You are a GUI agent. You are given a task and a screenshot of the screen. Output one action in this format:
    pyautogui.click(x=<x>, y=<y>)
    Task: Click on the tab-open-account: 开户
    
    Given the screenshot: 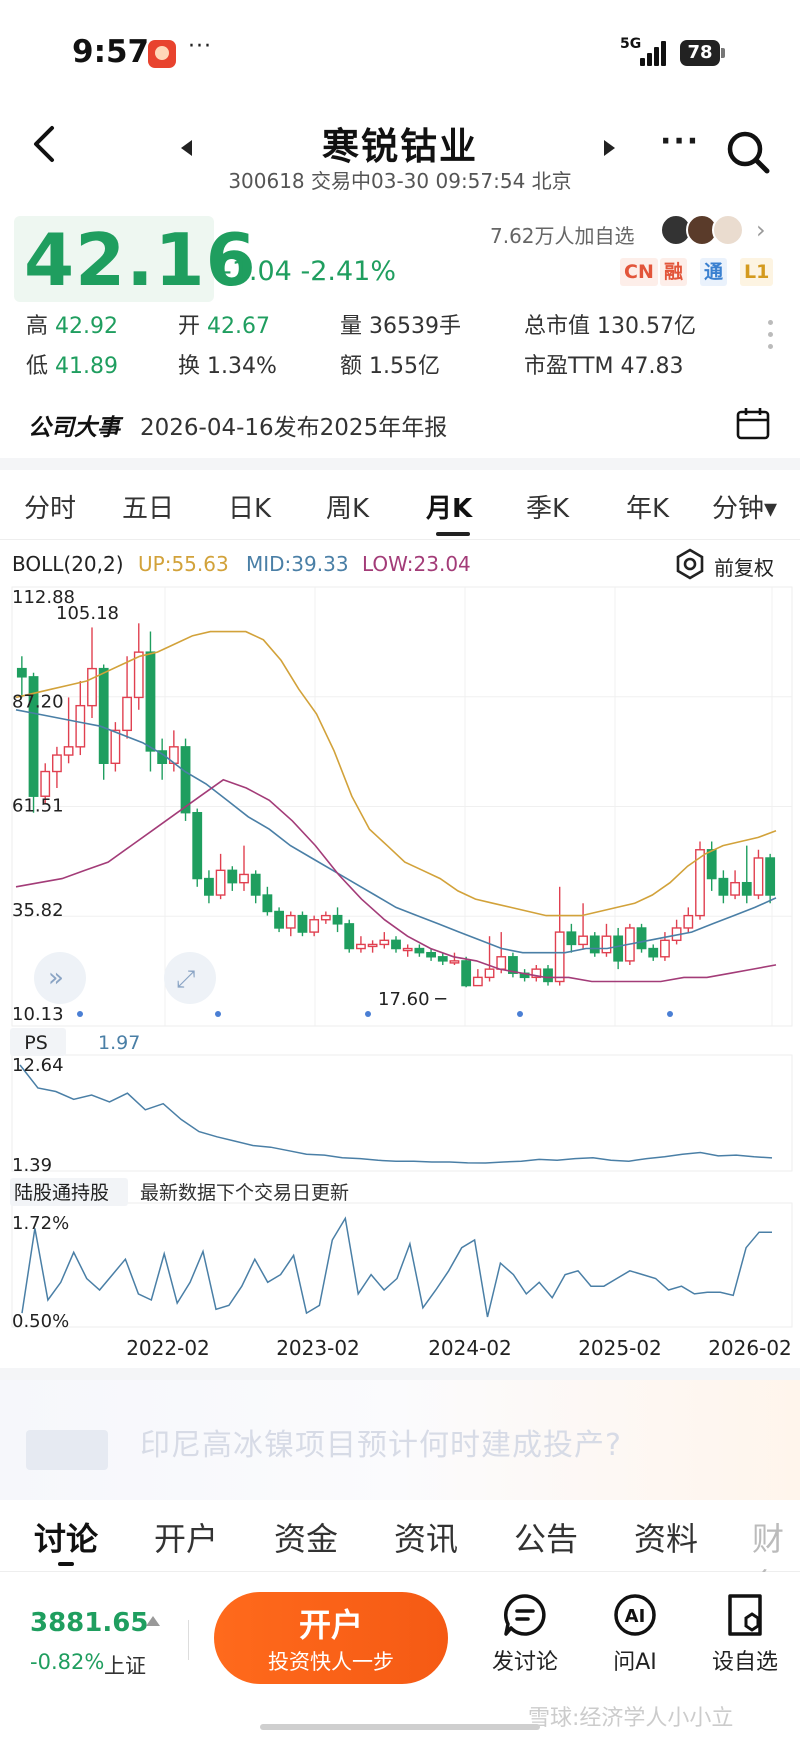 What is the action you would take?
    pyautogui.click(x=186, y=1537)
    